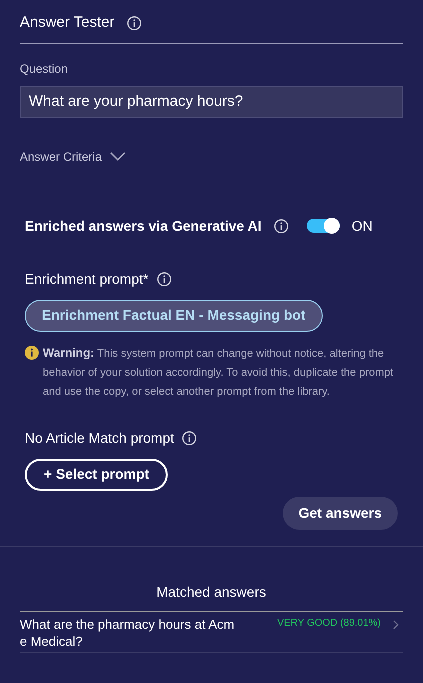 The width and height of the screenshot is (423, 683). What do you see at coordinates (174, 316) in the screenshot?
I see `prompt-chip: Enrichment Factual EN - Messaging bot` at bounding box center [174, 316].